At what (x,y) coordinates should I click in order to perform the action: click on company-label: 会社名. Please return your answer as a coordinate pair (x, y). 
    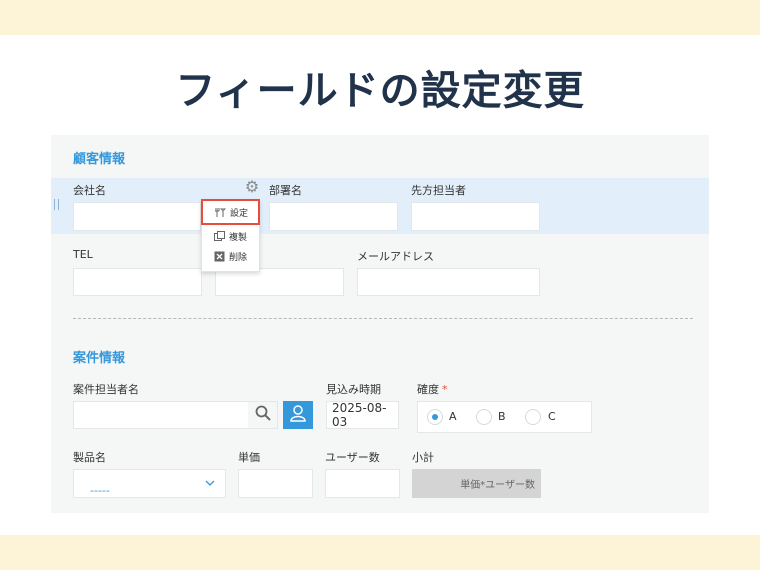
    Looking at the image, I should click on (89, 190).